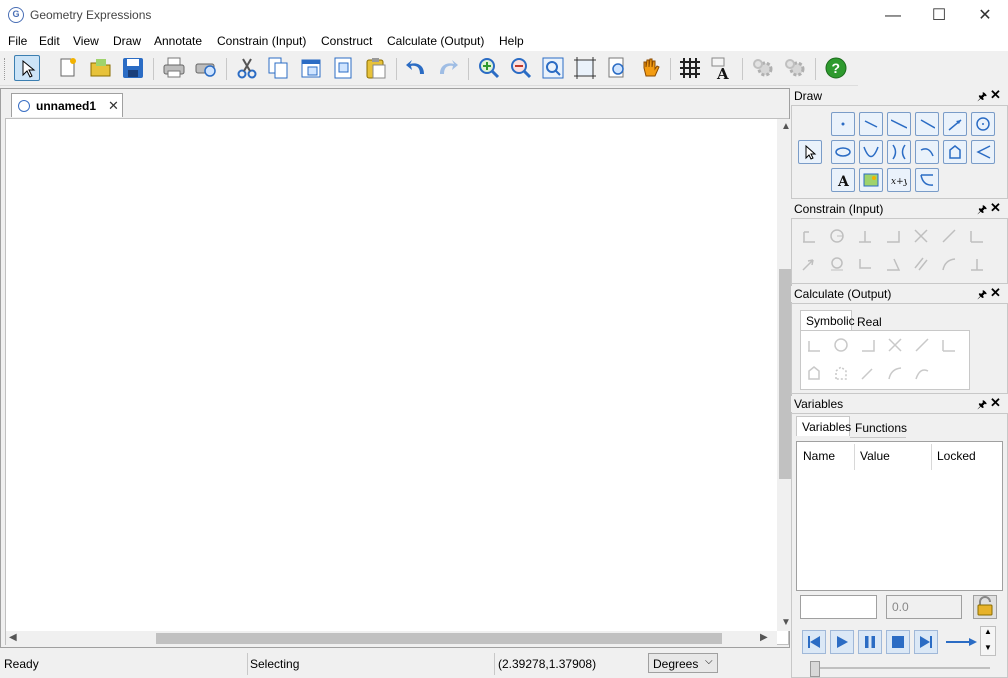  Describe the element at coordinates (133, 68) in the screenshot. I see `save-button` at that location.